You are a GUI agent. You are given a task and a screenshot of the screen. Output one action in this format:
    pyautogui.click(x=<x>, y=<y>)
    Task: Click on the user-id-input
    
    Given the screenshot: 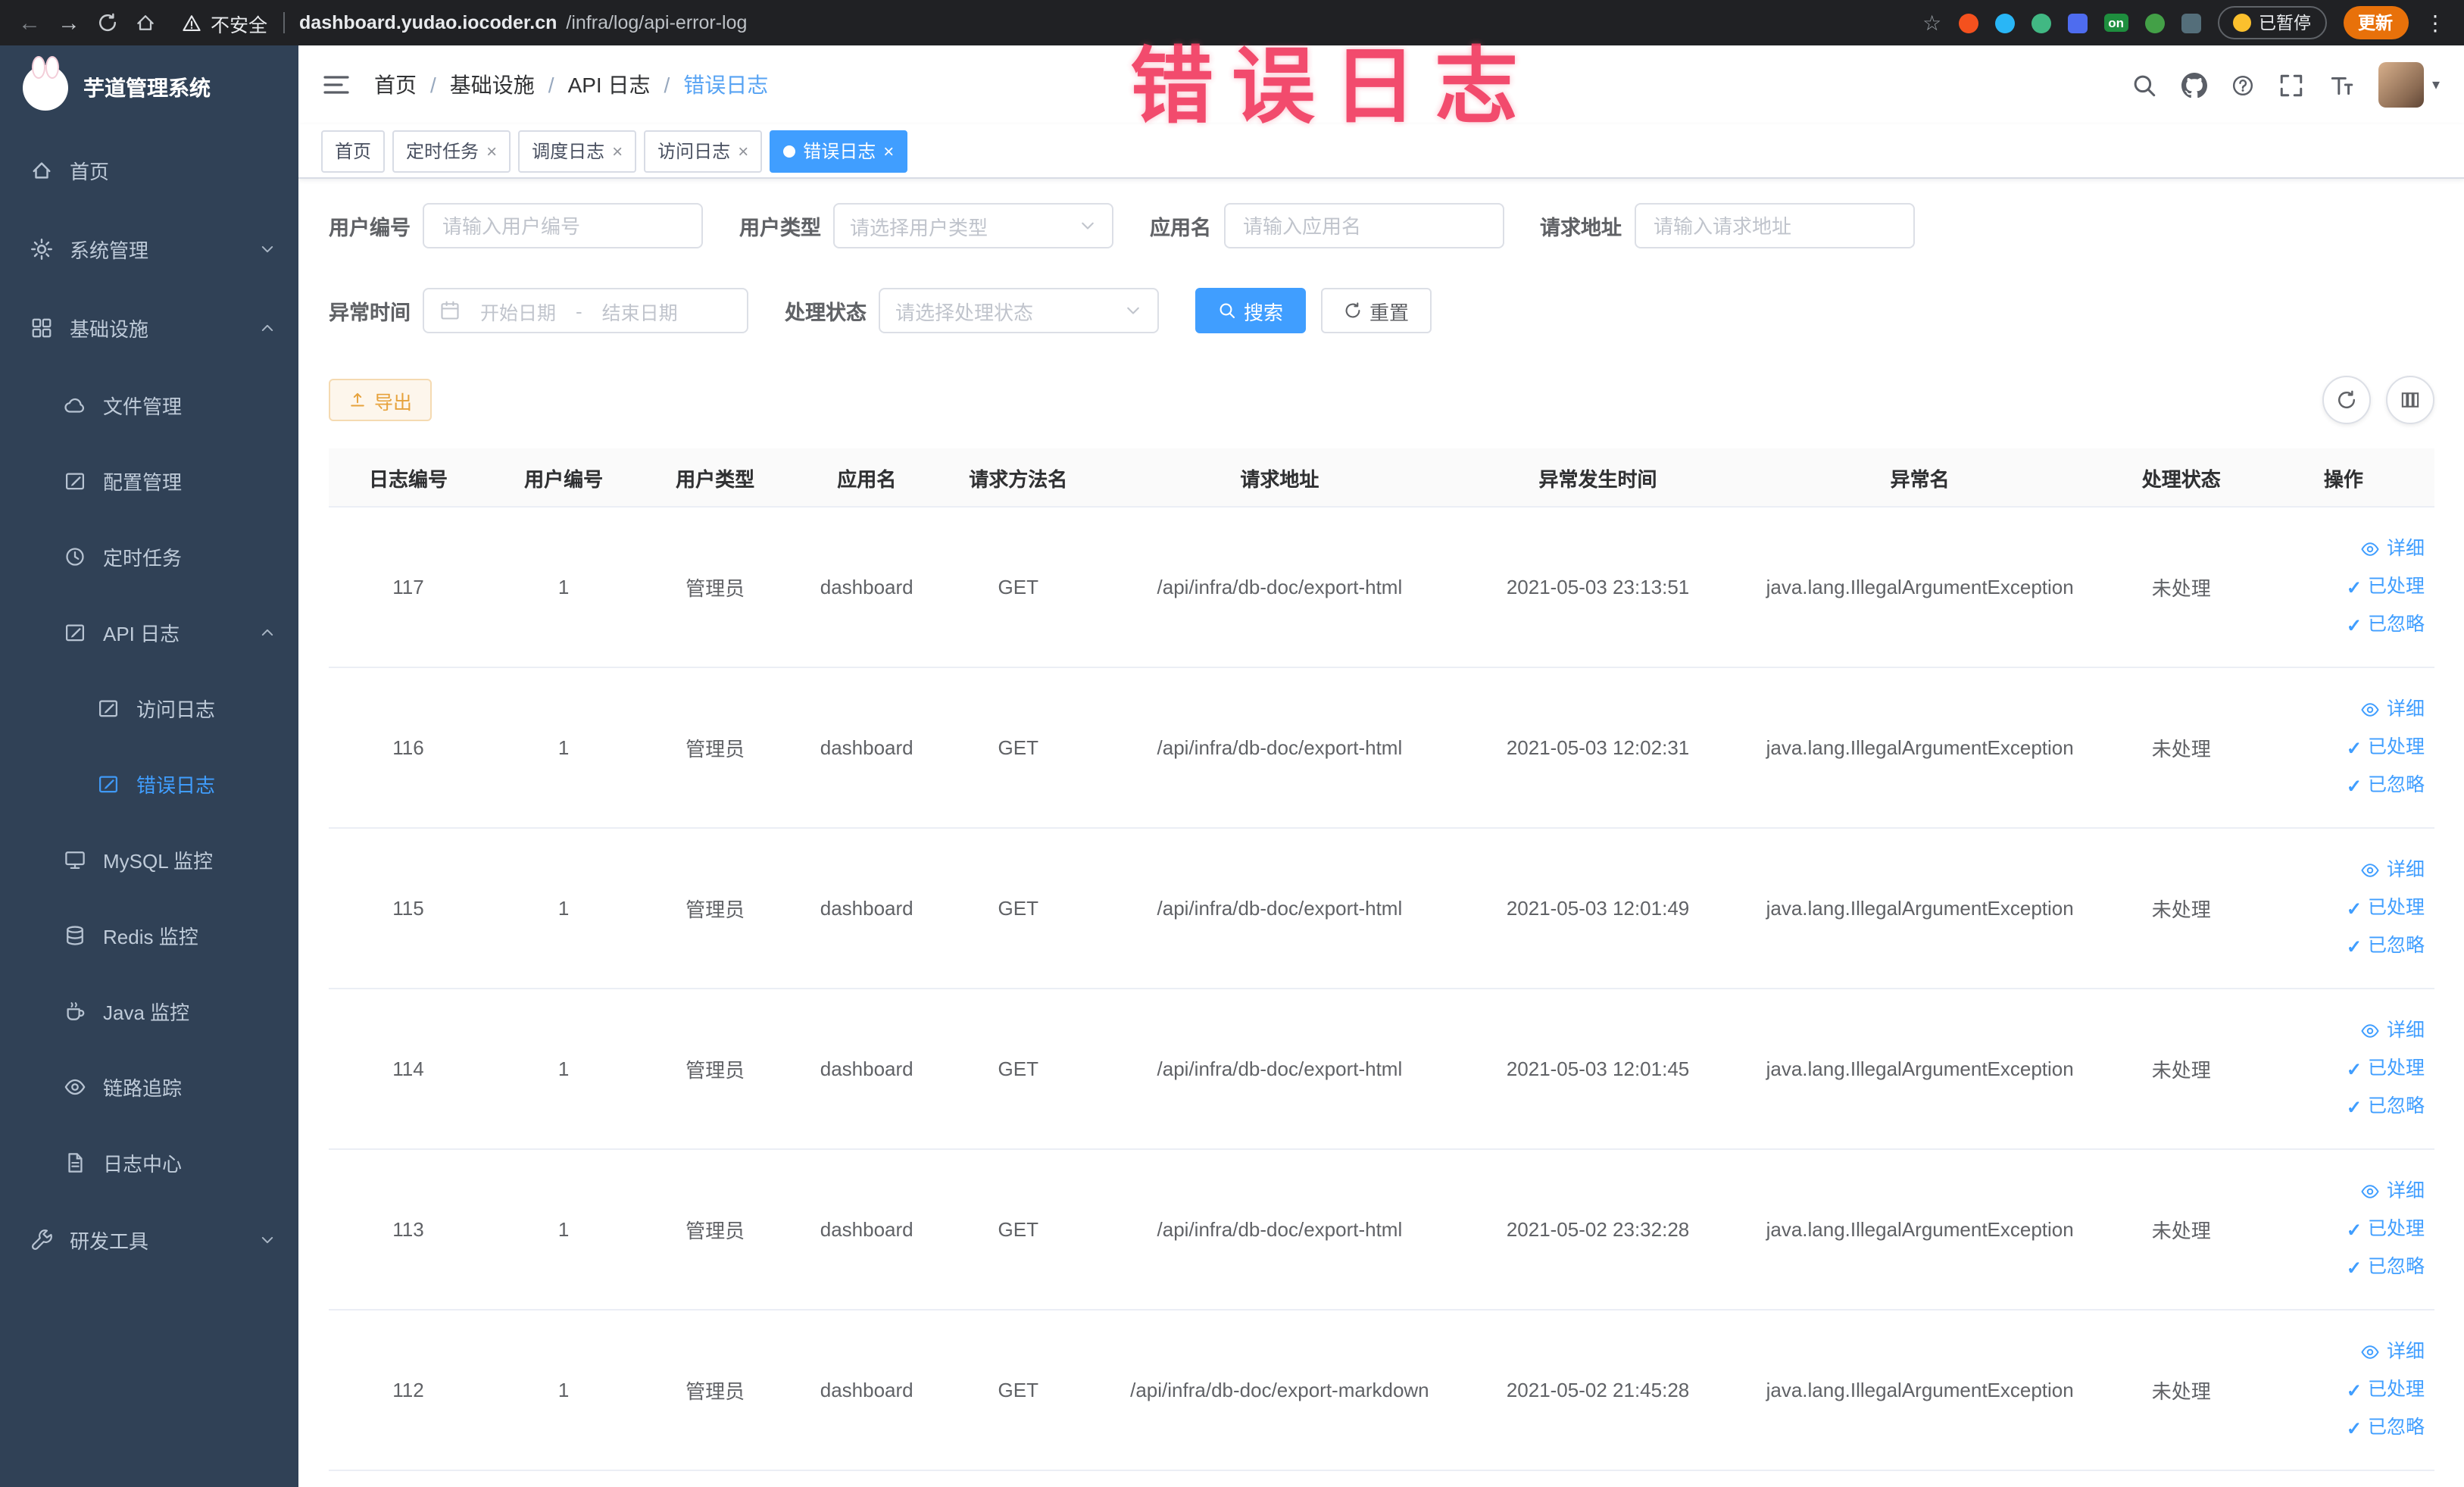 What is the action you would take?
    pyautogui.click(x=562, y=226)
    